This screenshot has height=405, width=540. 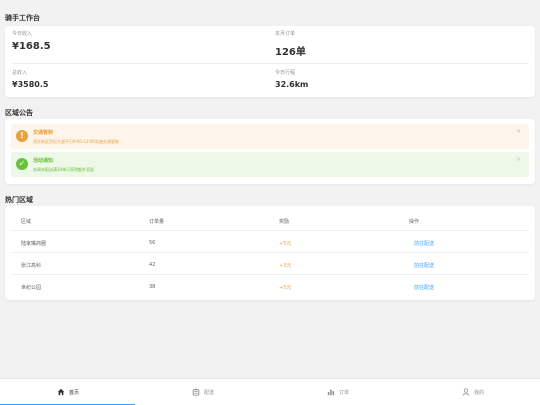 I want to click on stat-label: 今日行程, so click(x=285, y=73).